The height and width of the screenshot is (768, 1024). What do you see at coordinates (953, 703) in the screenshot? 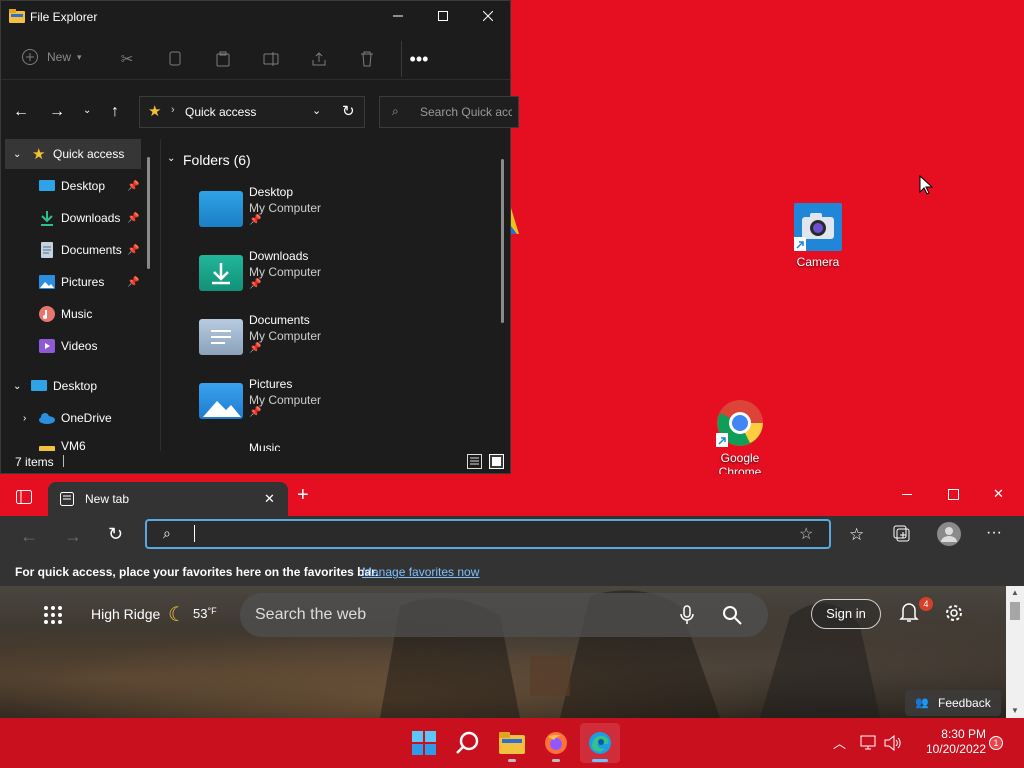
I see `feedback-button: 👥 Feedback` at bounding box center [953, 703].